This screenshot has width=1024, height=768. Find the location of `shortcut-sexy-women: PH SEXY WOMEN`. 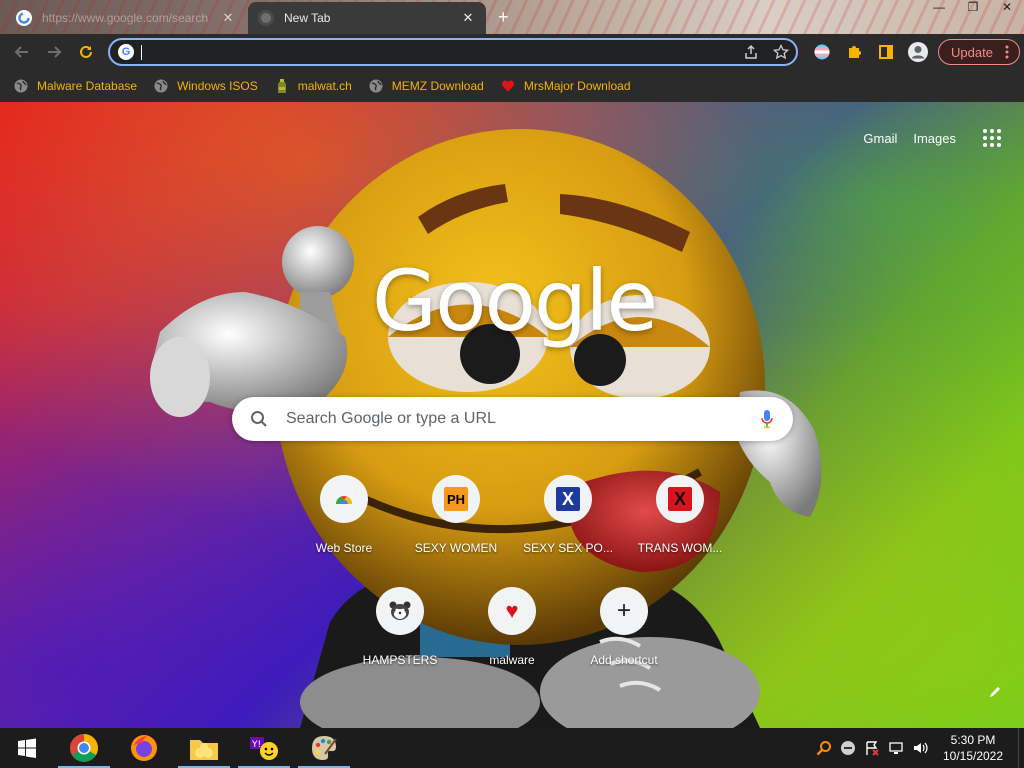

shortcut-sexy-women: PH SEXY WOMEN is located at coordinates (456, 531).